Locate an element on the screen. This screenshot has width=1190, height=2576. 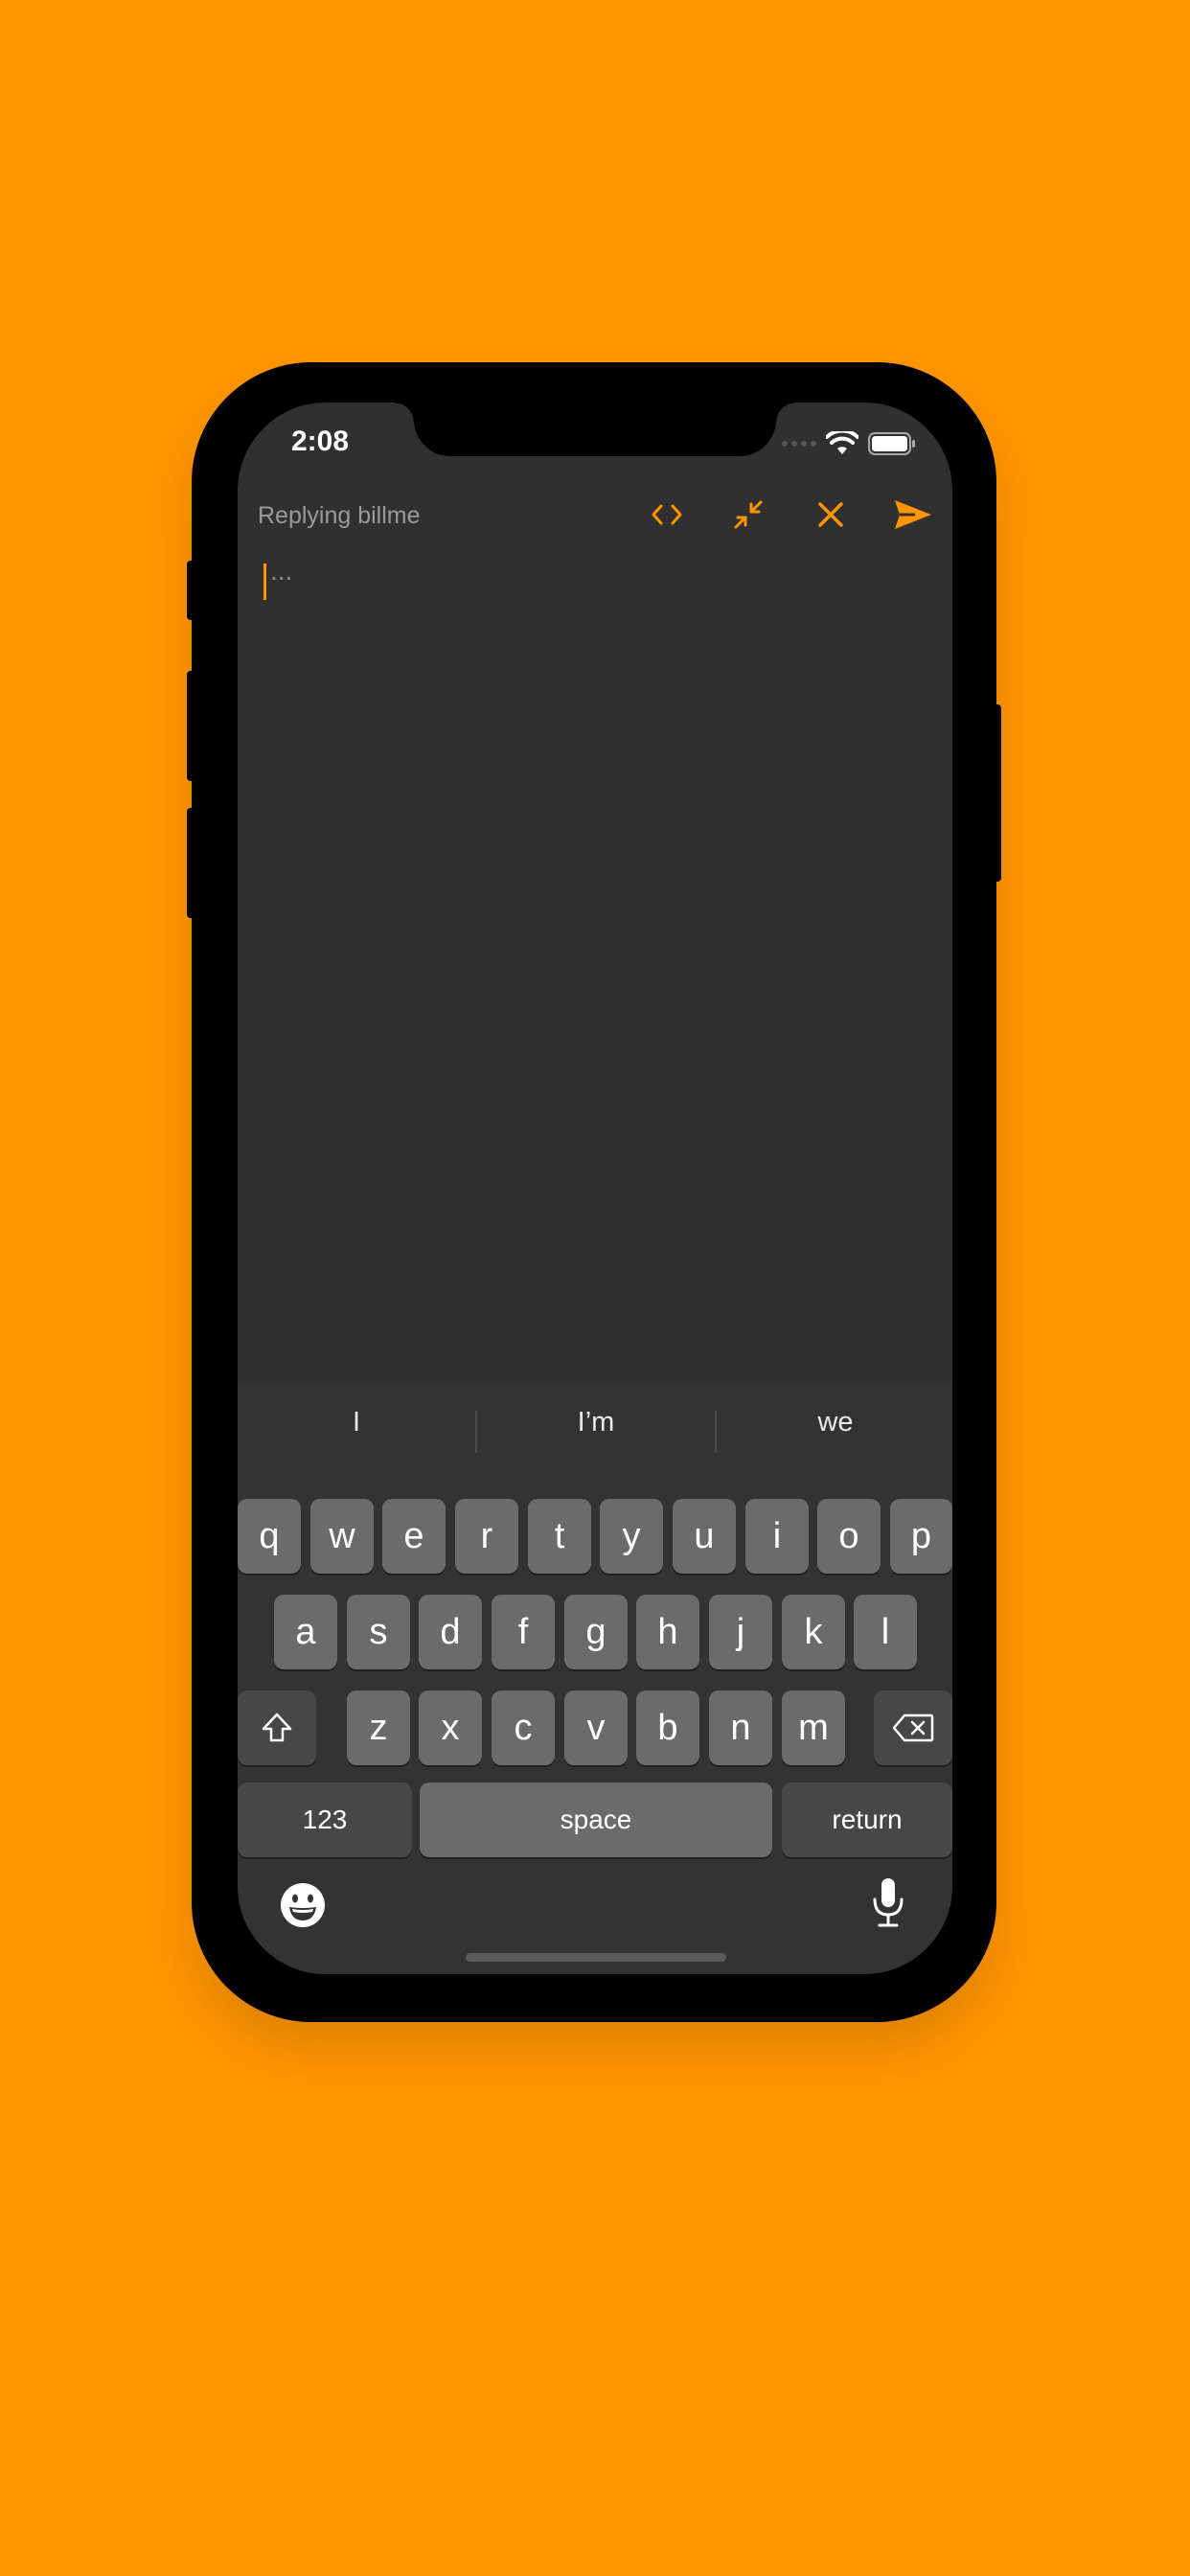
emoji-button is located at coordinates (303, 1905).